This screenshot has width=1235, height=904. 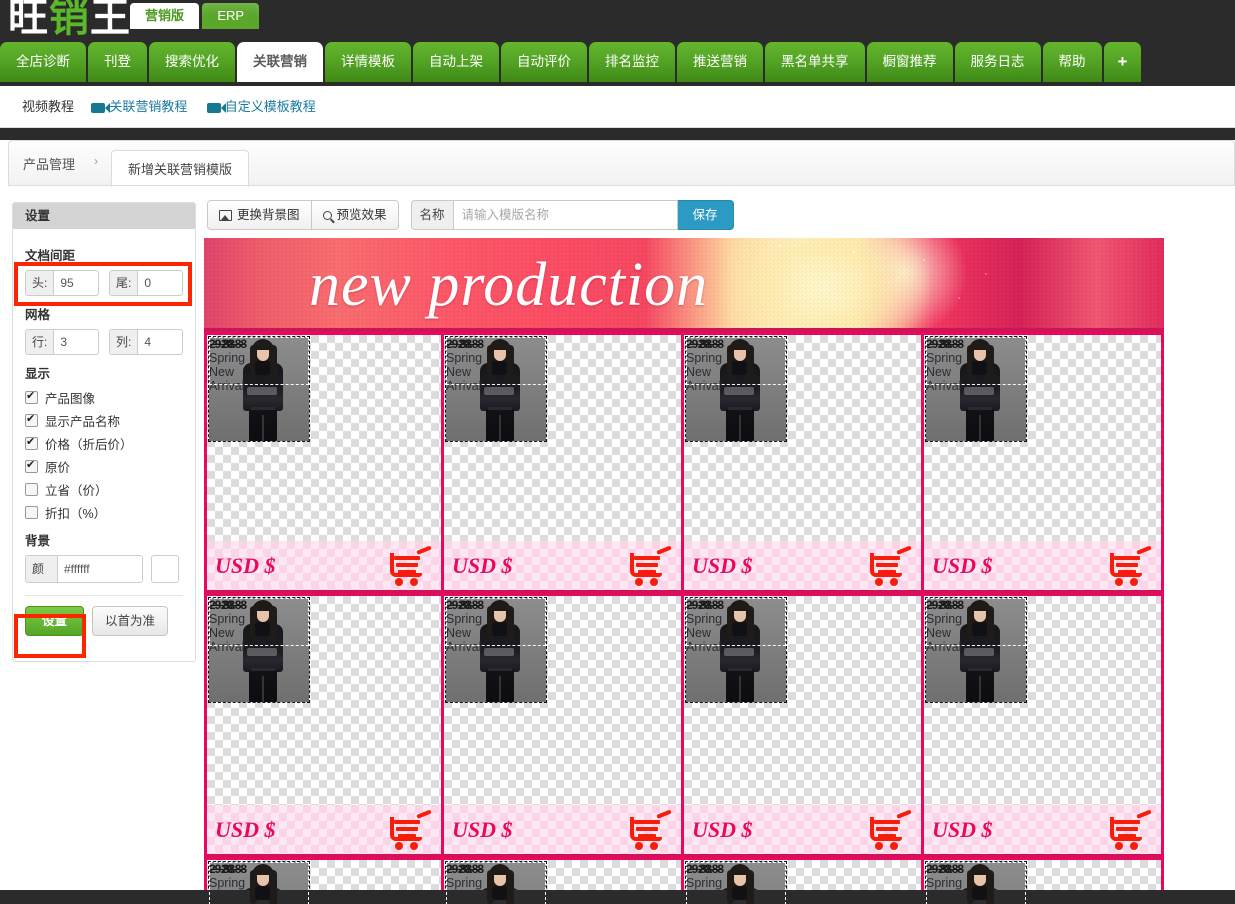 What do you see at coordinates (456, 62) in the screenshot?
I see `nav-tab-自动上架: 自动上架` at bounding box center [456, 62].